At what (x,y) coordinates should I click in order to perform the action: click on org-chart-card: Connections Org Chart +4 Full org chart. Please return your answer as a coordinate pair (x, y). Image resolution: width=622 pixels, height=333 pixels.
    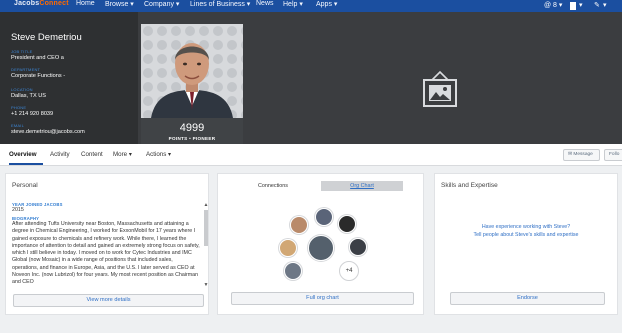
    Looking at the image, I should click on (320, 244).